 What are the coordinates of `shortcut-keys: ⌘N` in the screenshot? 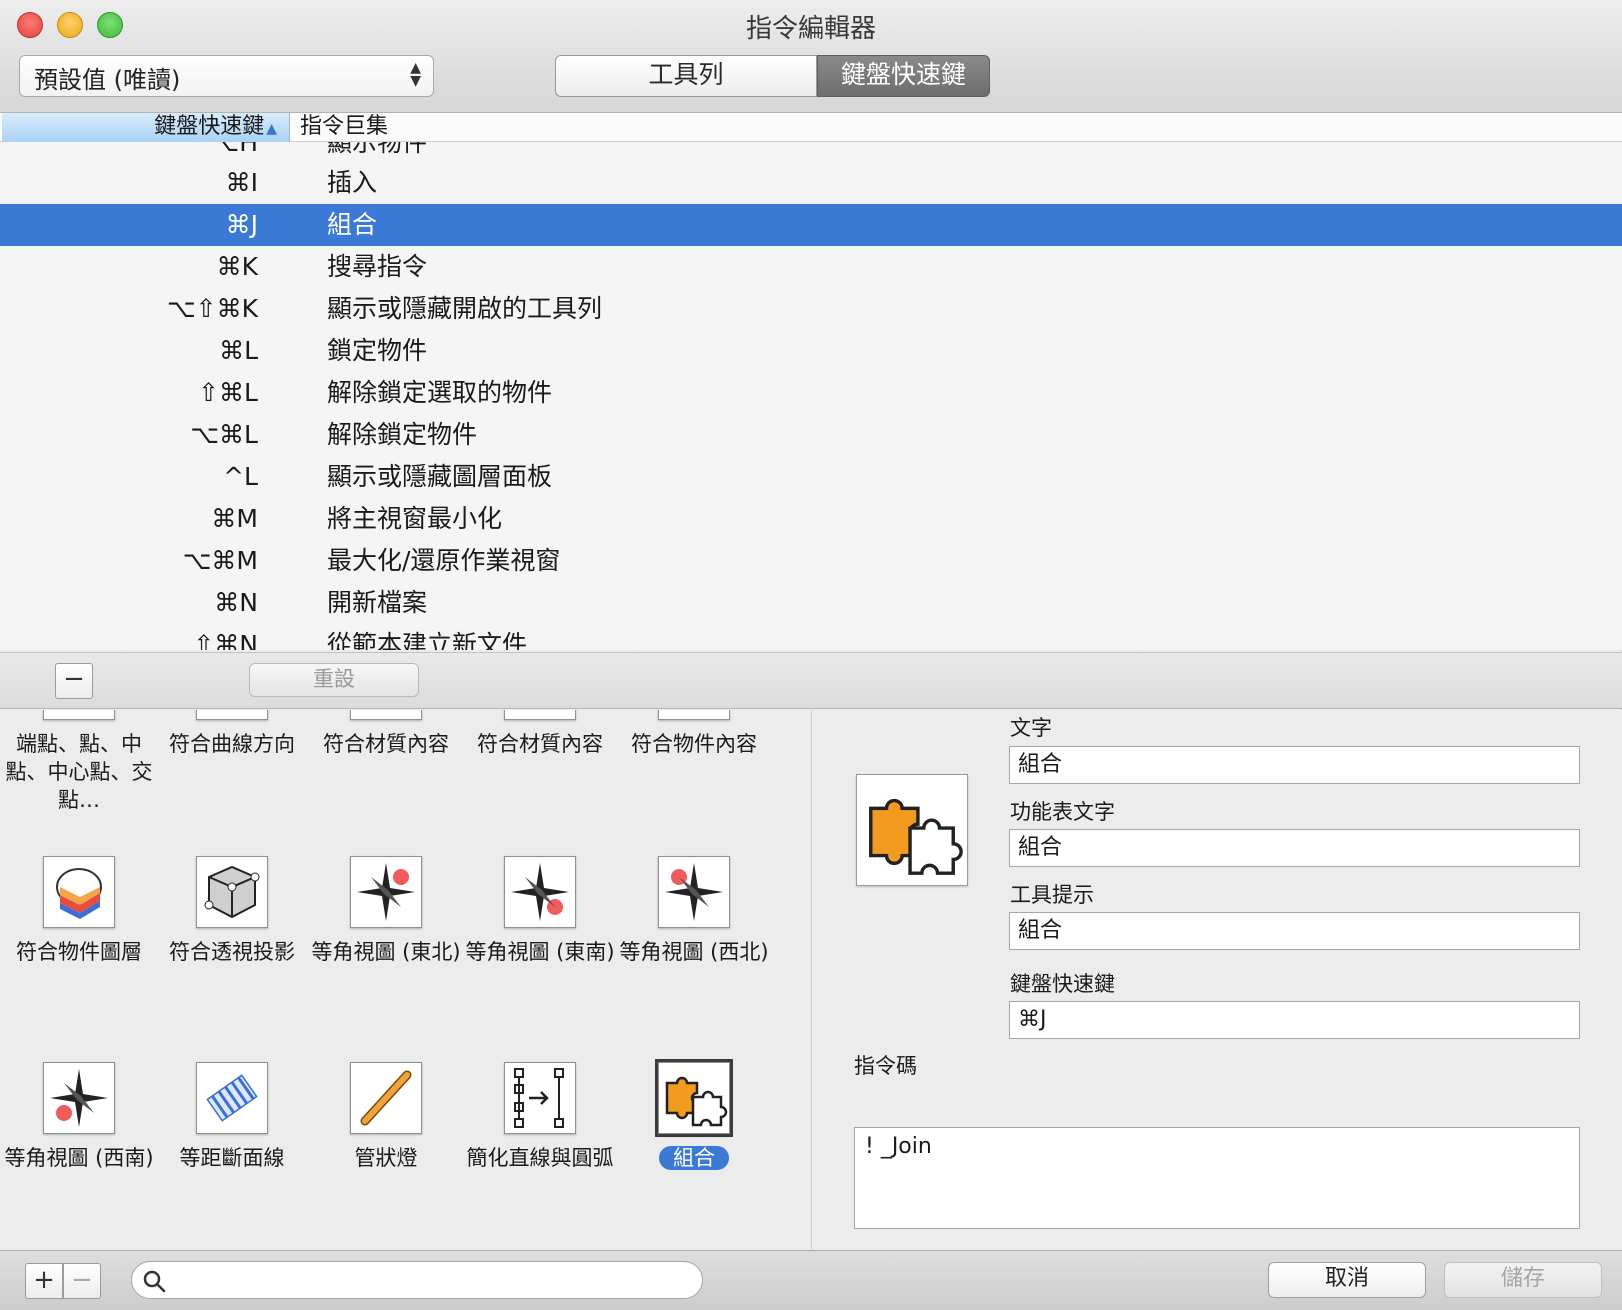 It's located at (236, 602).